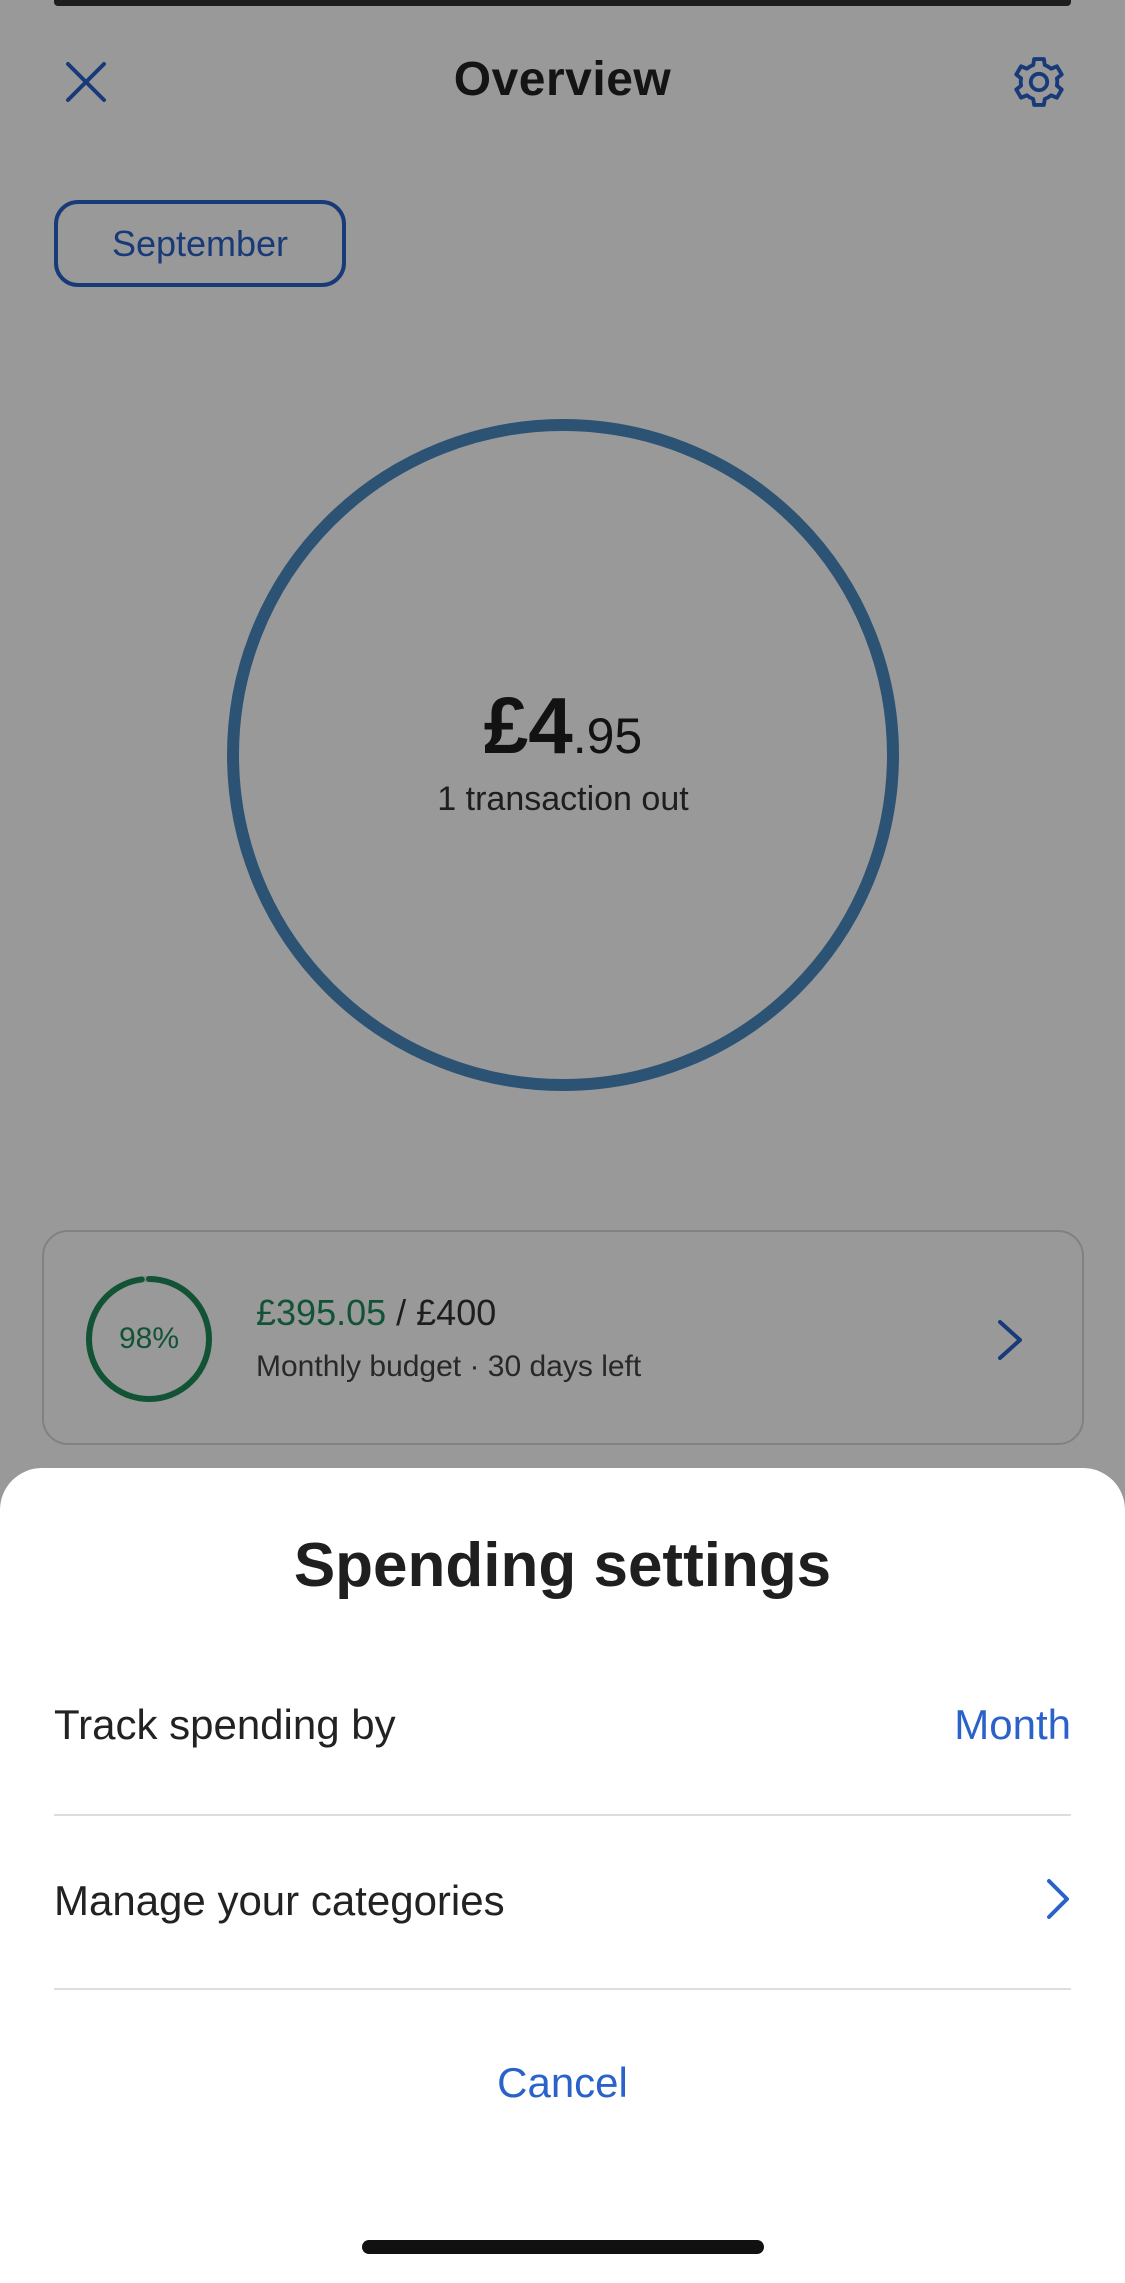 This screenshot has height=2283, width=1125. I want to click on home-indicator, so click(563, 2247).